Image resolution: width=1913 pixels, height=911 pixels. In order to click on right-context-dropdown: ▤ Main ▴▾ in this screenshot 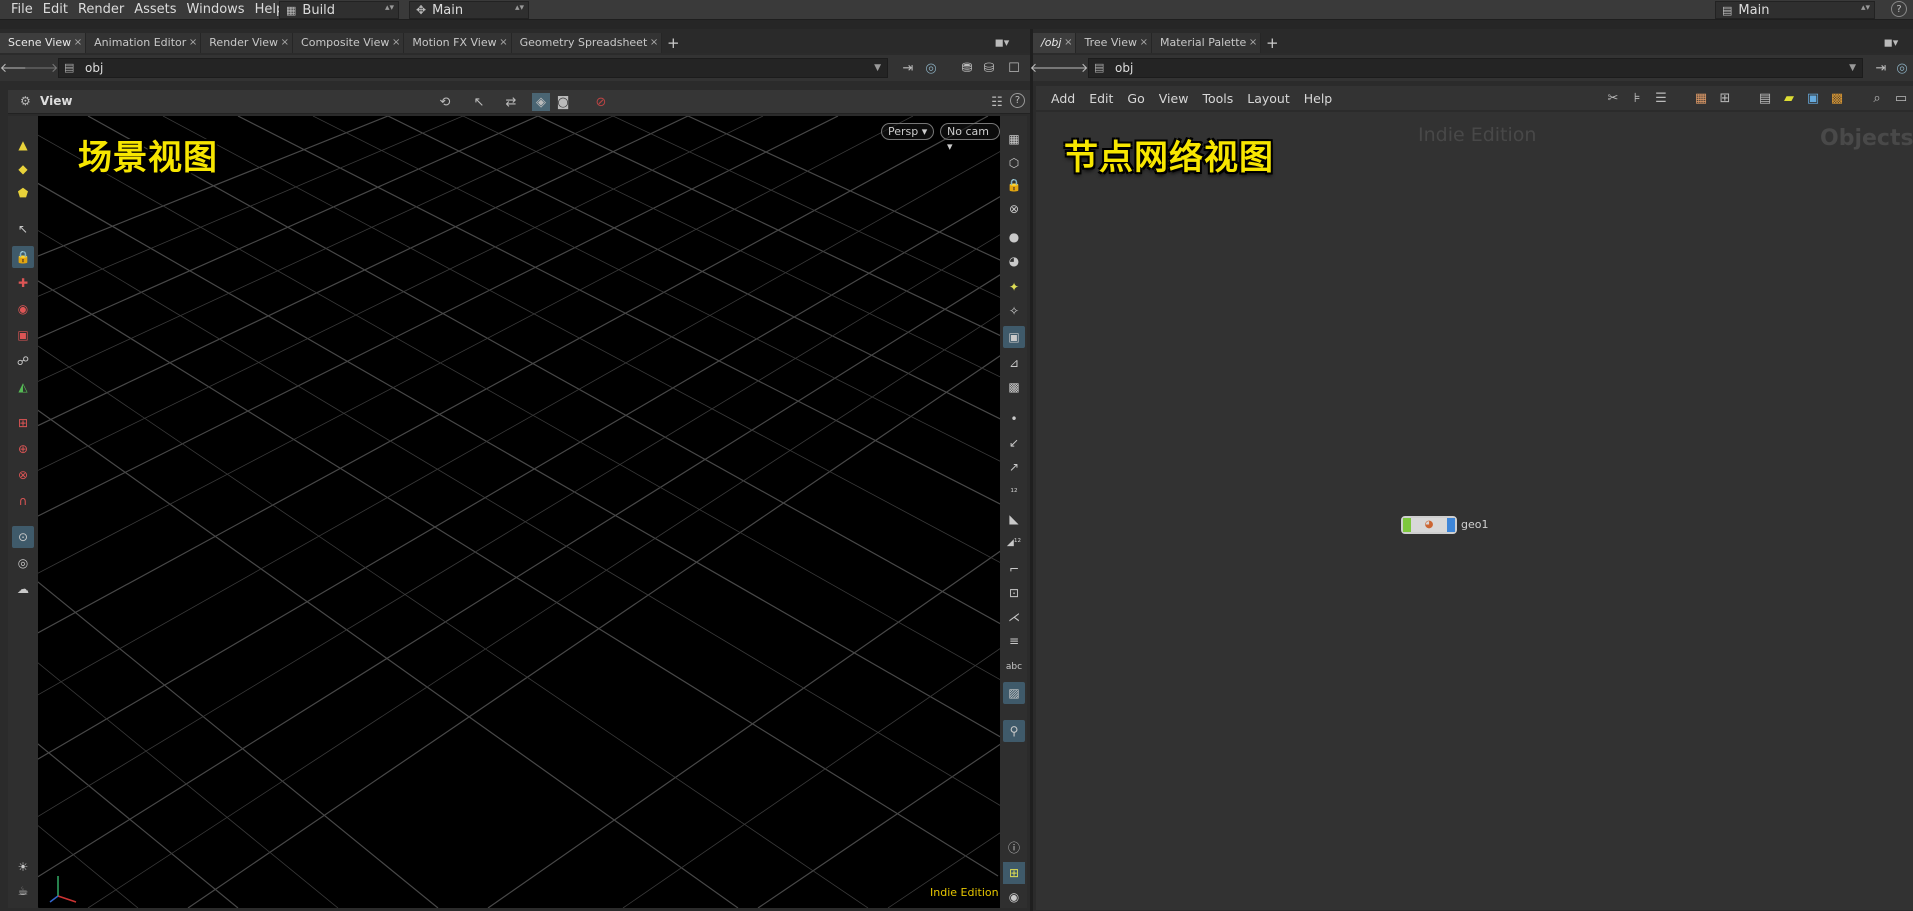, I will do `click(1795, 10)`.